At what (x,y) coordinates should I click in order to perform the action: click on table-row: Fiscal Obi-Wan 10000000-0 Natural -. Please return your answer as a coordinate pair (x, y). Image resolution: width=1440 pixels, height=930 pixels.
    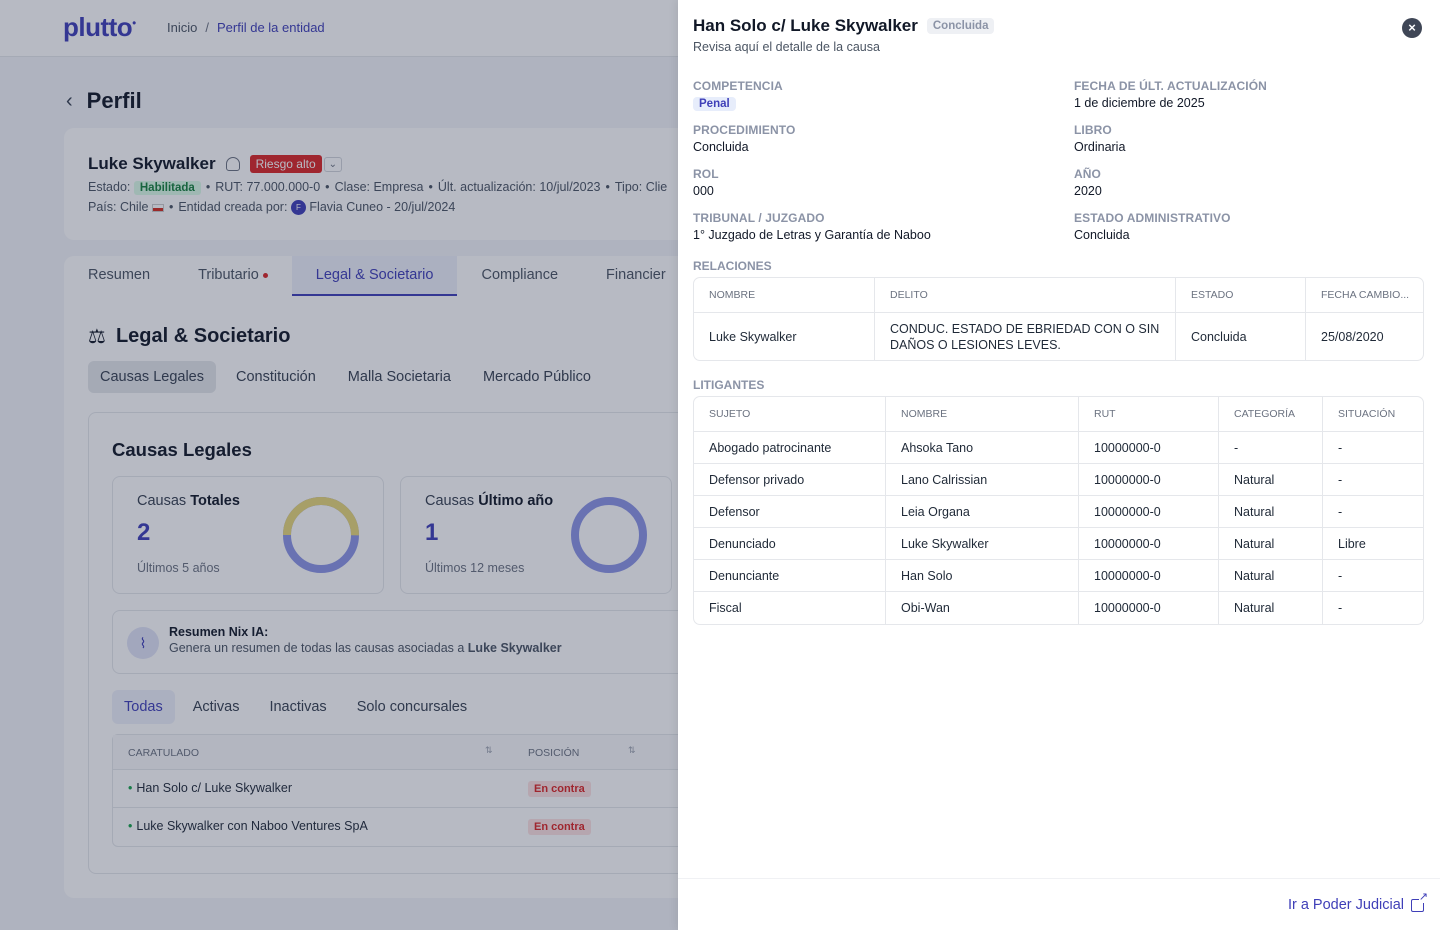
    Looking at the image, I should click on (1058, 608).